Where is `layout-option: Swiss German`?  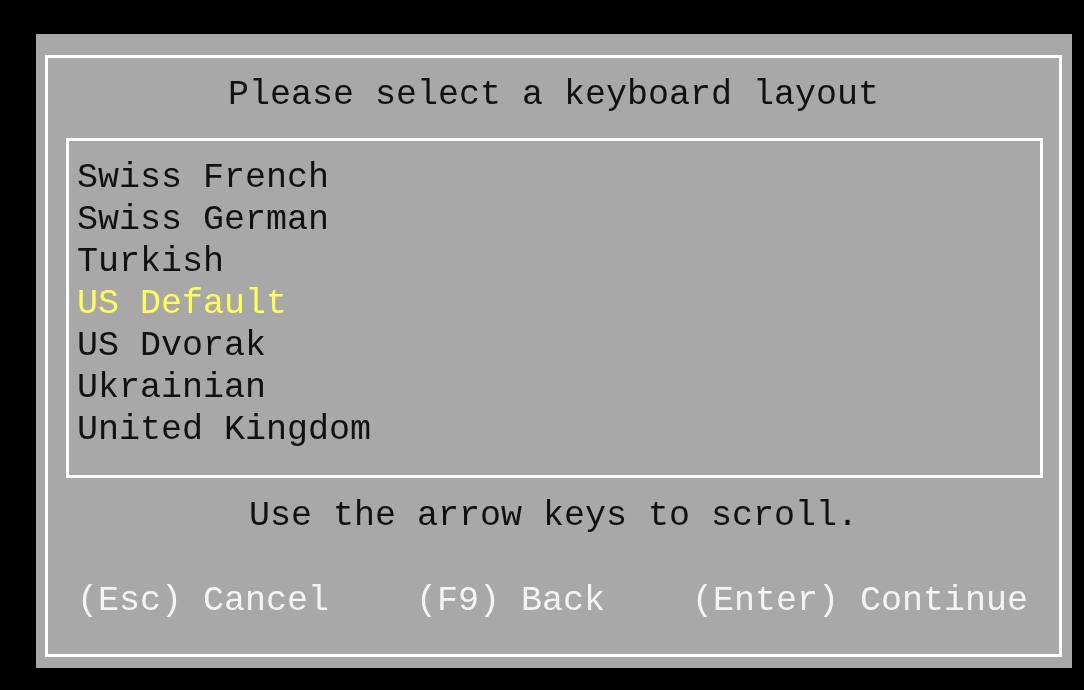 layout-option: Swiss German is located at coordinates (203, 220).